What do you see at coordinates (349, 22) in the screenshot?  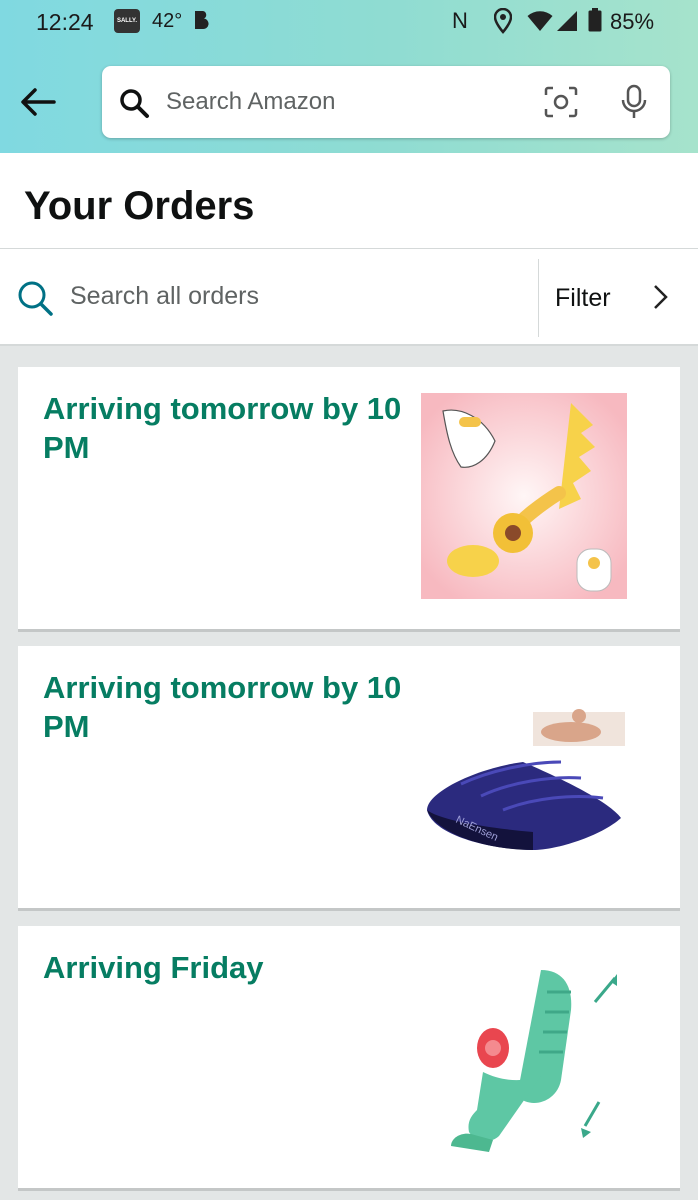 I see `status-bar: 12:24 SALLY. 42° N 85%` at bounding box center [349, 22].